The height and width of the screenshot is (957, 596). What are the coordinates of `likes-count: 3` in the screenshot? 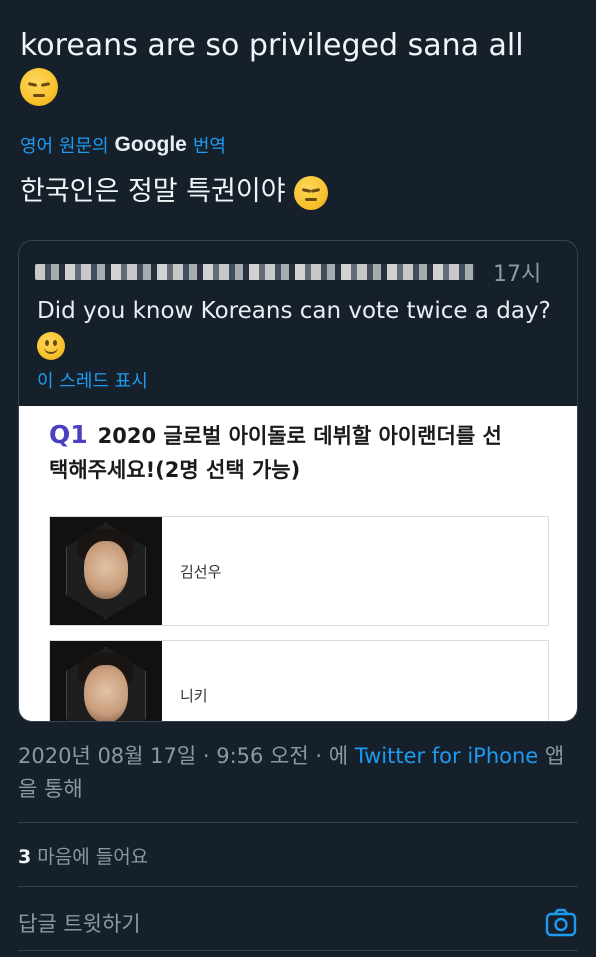 It's located at (25, 857).